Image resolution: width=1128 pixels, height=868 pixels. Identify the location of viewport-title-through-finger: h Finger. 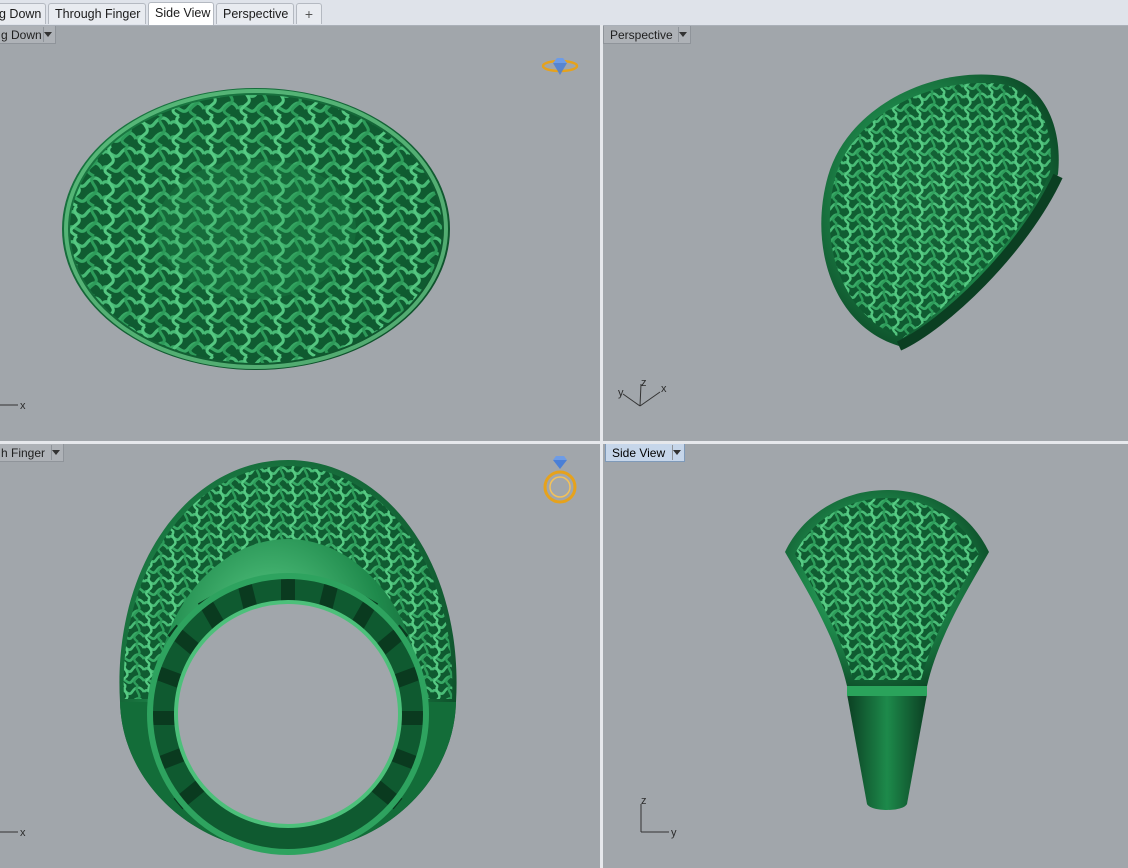
(32, 453).